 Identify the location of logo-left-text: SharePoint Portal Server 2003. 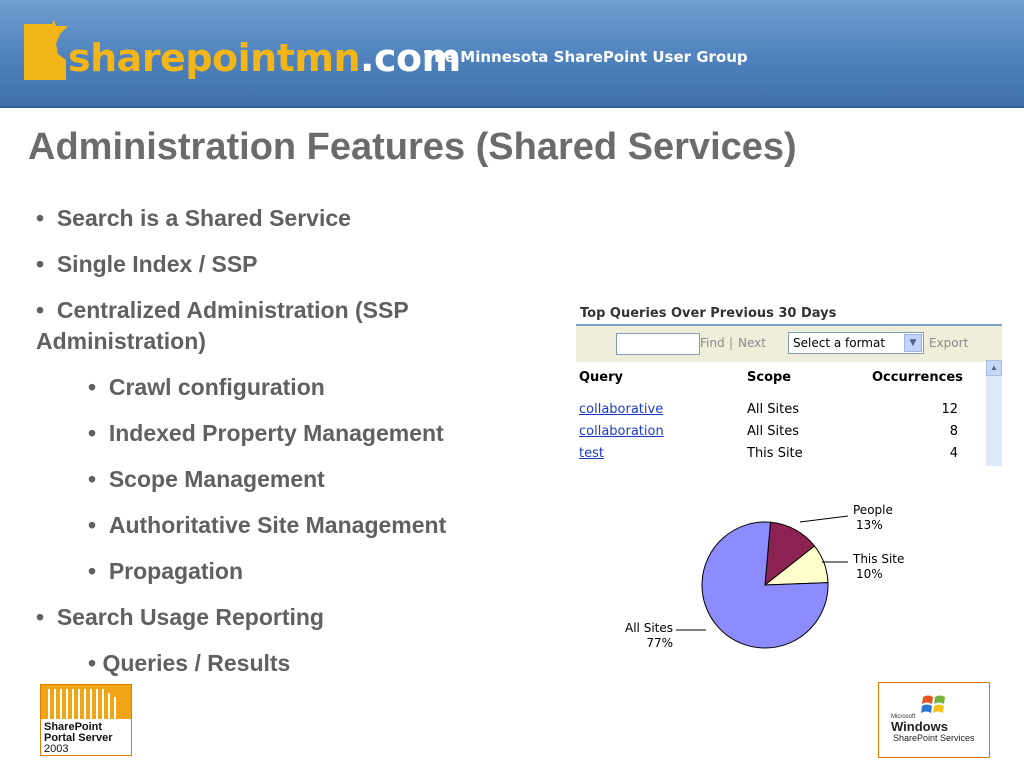
(78, 738).